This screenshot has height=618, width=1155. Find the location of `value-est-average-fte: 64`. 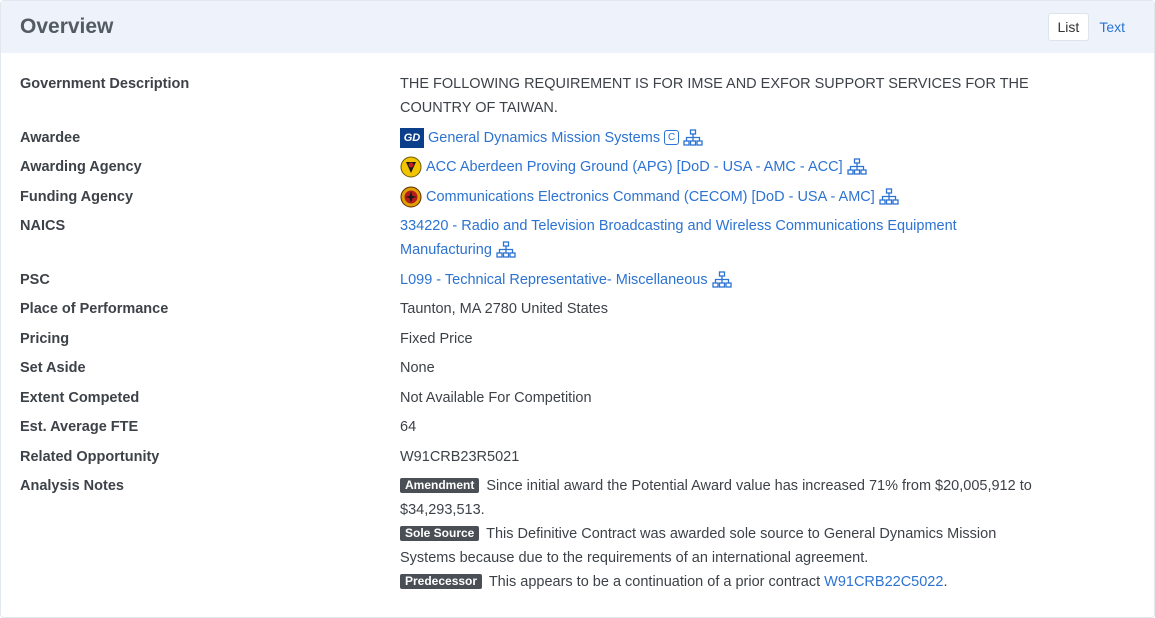

value-est-average-fte: 64 is located at coordinates (408, 427).